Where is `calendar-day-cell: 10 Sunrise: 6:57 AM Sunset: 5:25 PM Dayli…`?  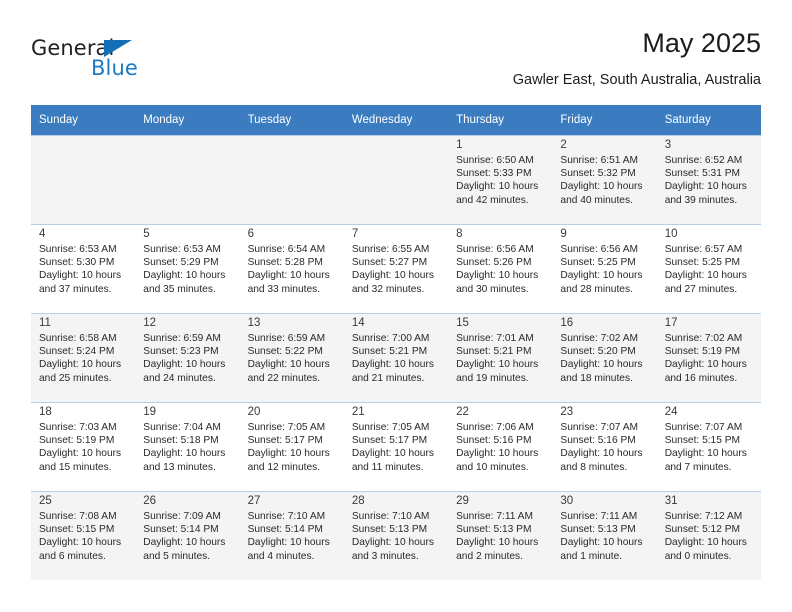
calendar-day-cell: 10 Sunrise: 6:57 AM Sunset: 5:25 PM Dayli… is located at coordinates (708, 268).